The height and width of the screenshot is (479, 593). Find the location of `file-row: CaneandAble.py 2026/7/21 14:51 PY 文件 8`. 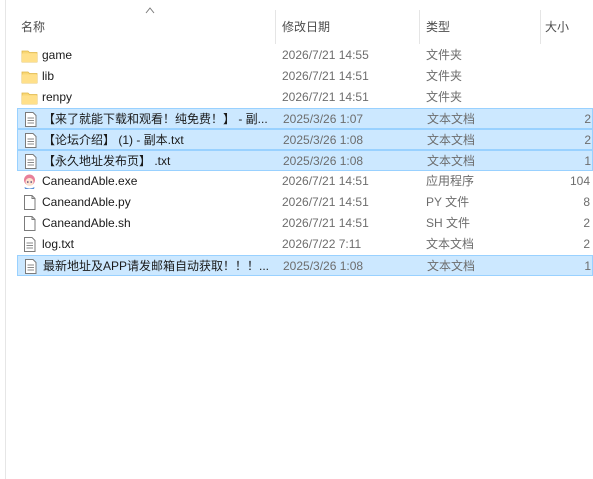

file-row: CaneandAble.py 2026/7/21 14:51 PY 文件 8 is located at coordinates (305, 202).